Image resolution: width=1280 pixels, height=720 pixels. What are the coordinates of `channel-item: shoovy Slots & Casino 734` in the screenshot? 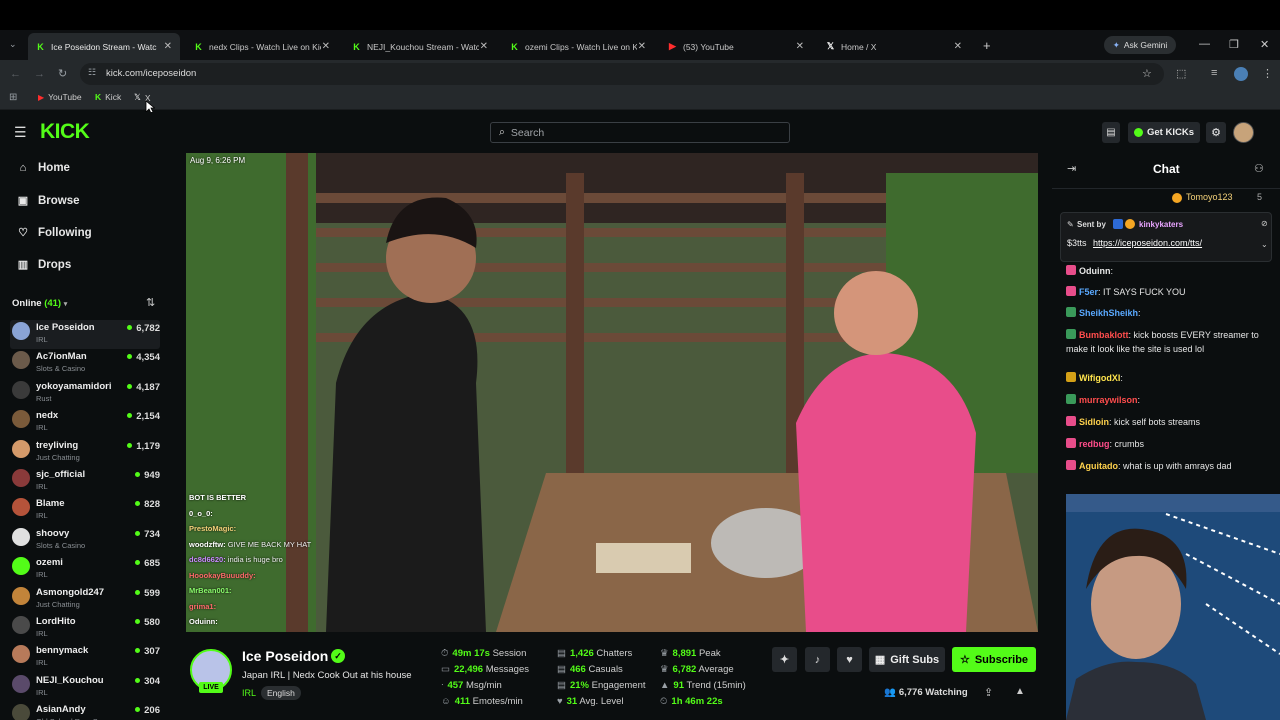 It's located at (85, 540).